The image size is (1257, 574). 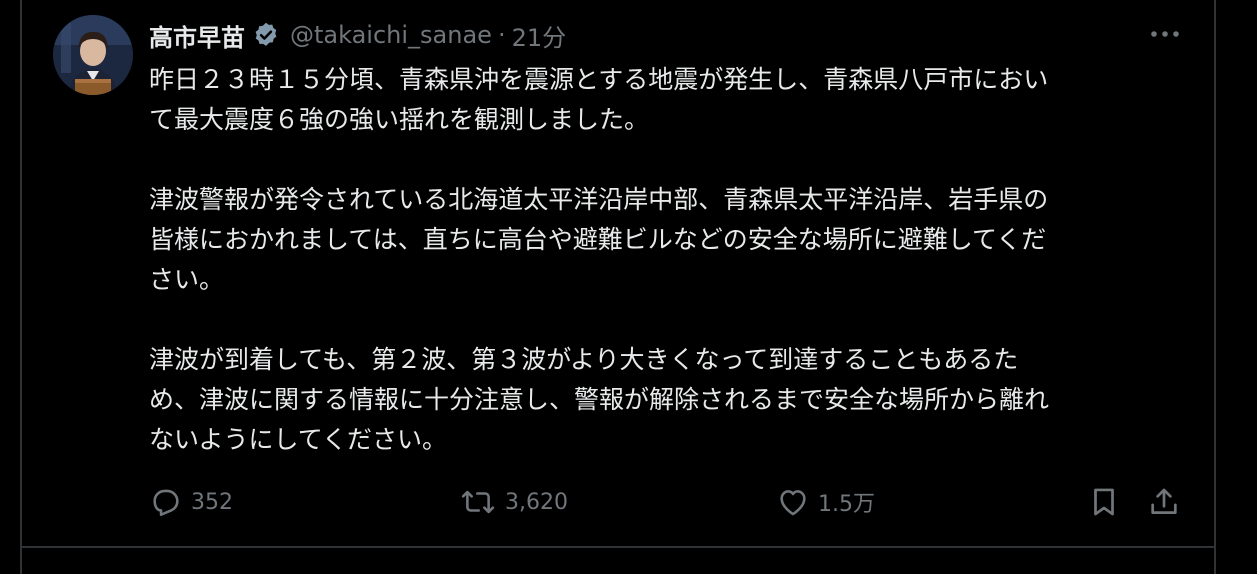 What do you see at coordinates (598, 239) in the screenshot?
I see `tweet-line: 皆様におかれましては、直ちに高台や避難ビルなどの安全な場所に避難してくだ` at bounding box center [598, 239].